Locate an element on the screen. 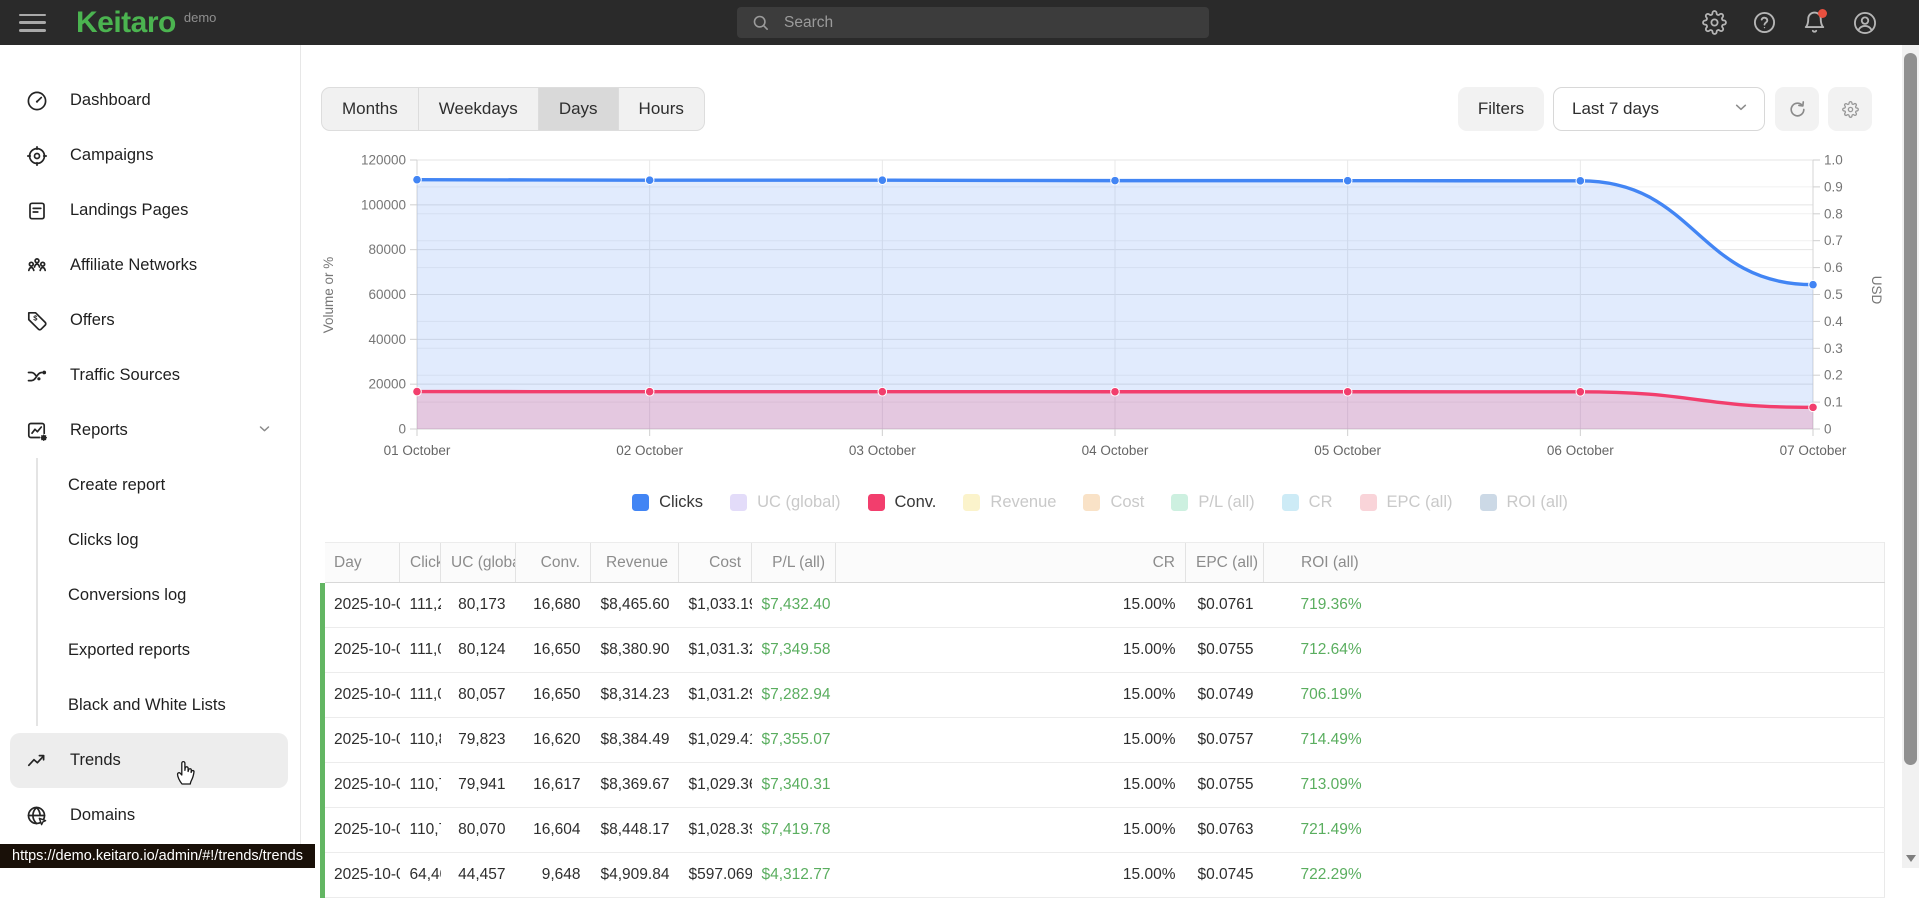 The height and width of the screenshot is (898, 1919). column-header-cr: CR is located at coordinates (1010, 562).